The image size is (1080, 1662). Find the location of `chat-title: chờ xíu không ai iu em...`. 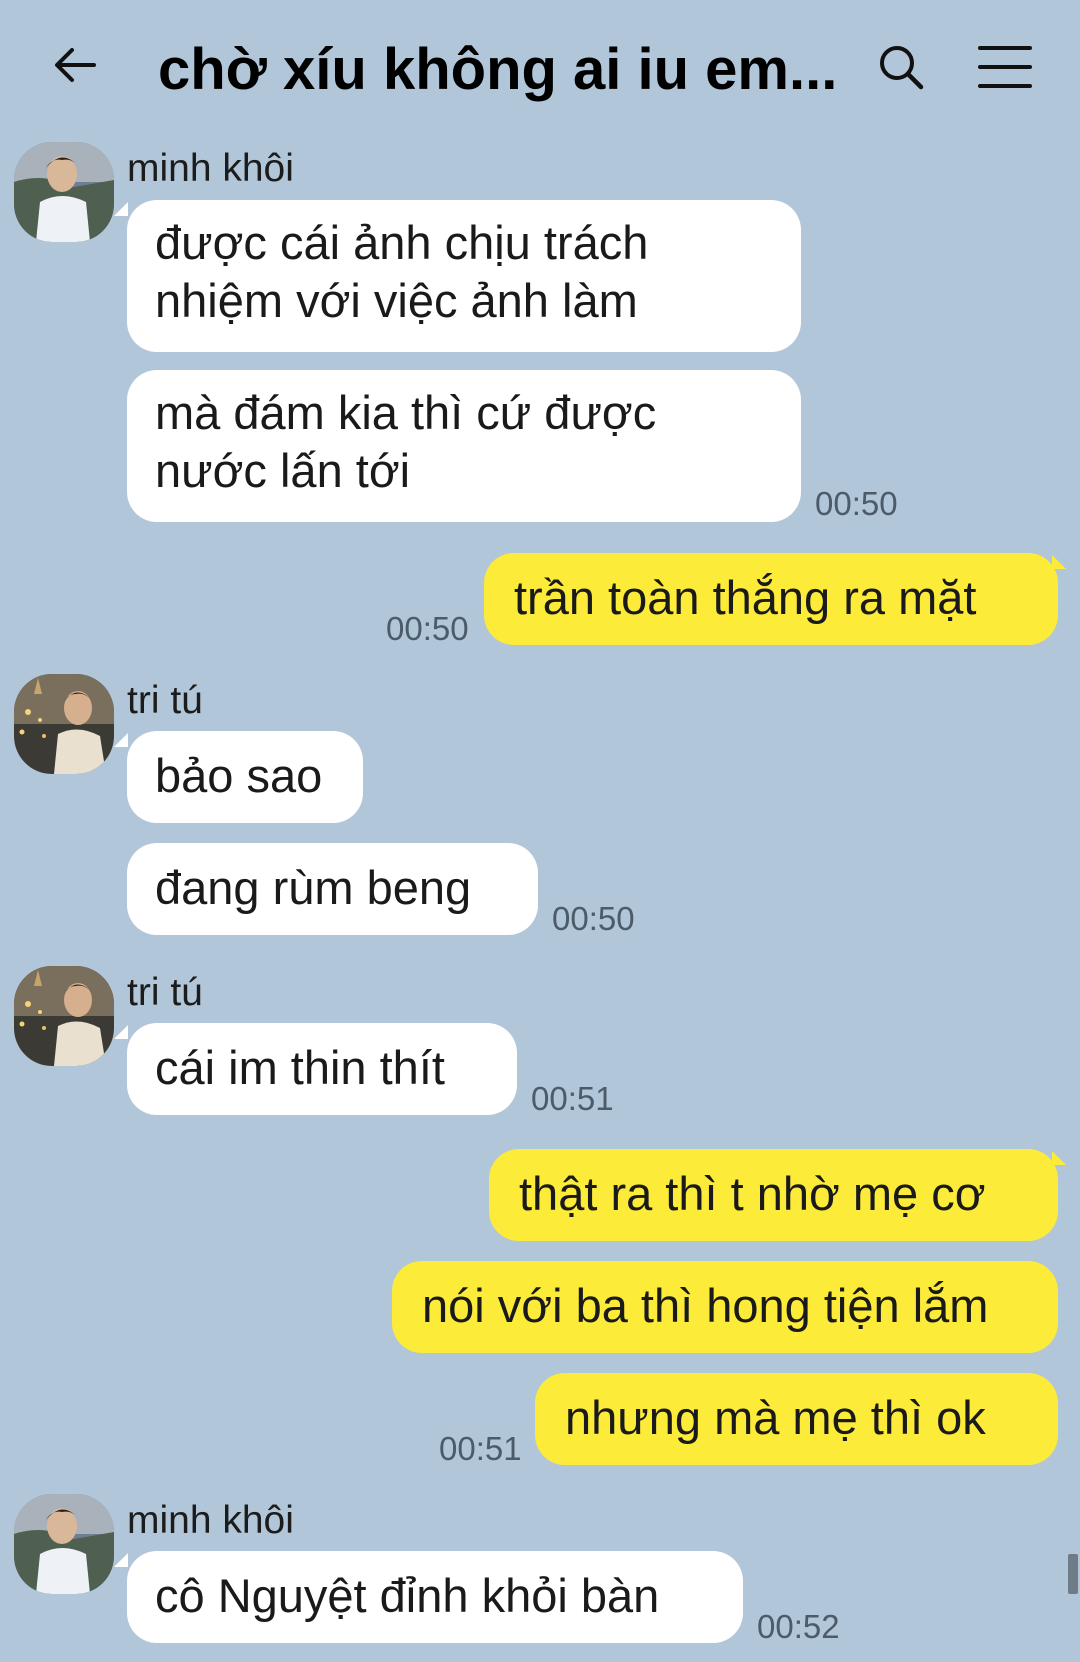

chat-title: chờ xíu không ai iu em... is located at coordinates (497, 70).